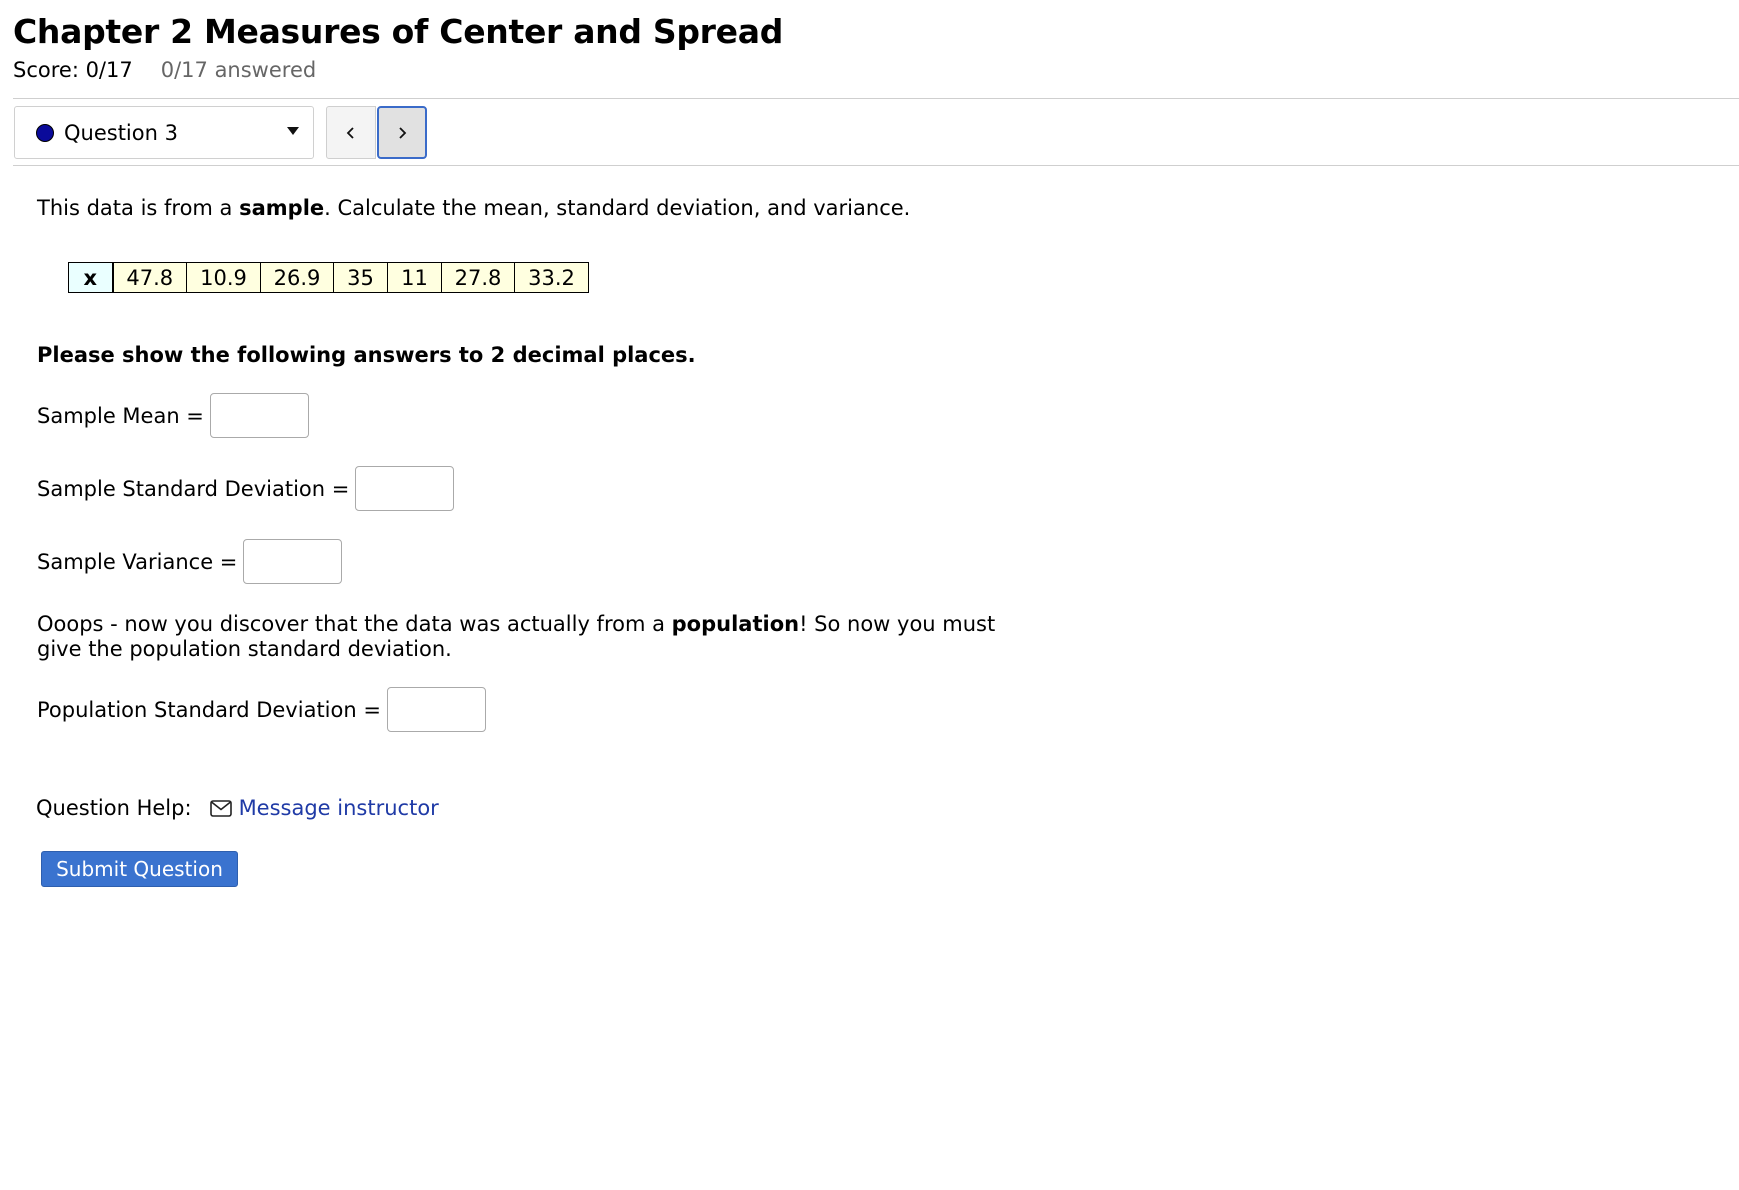  What do you see at coordinates (436, 709) in the screenshot?
I see `population-sd-input` at bounding box center [436, 709].